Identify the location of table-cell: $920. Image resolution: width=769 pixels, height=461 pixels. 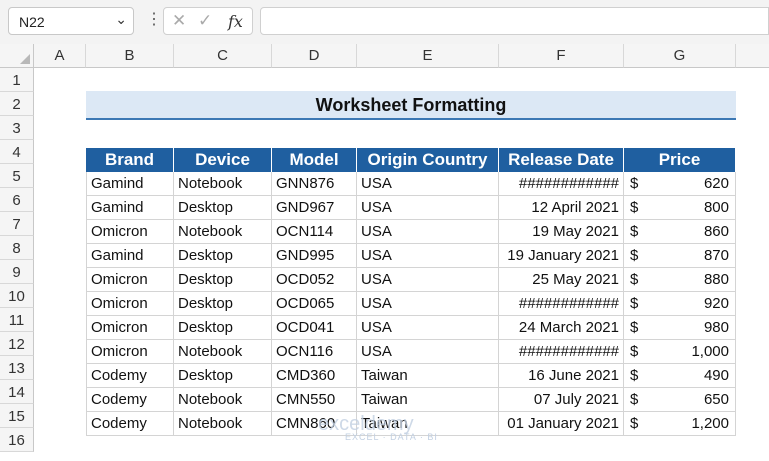
(680, 304).